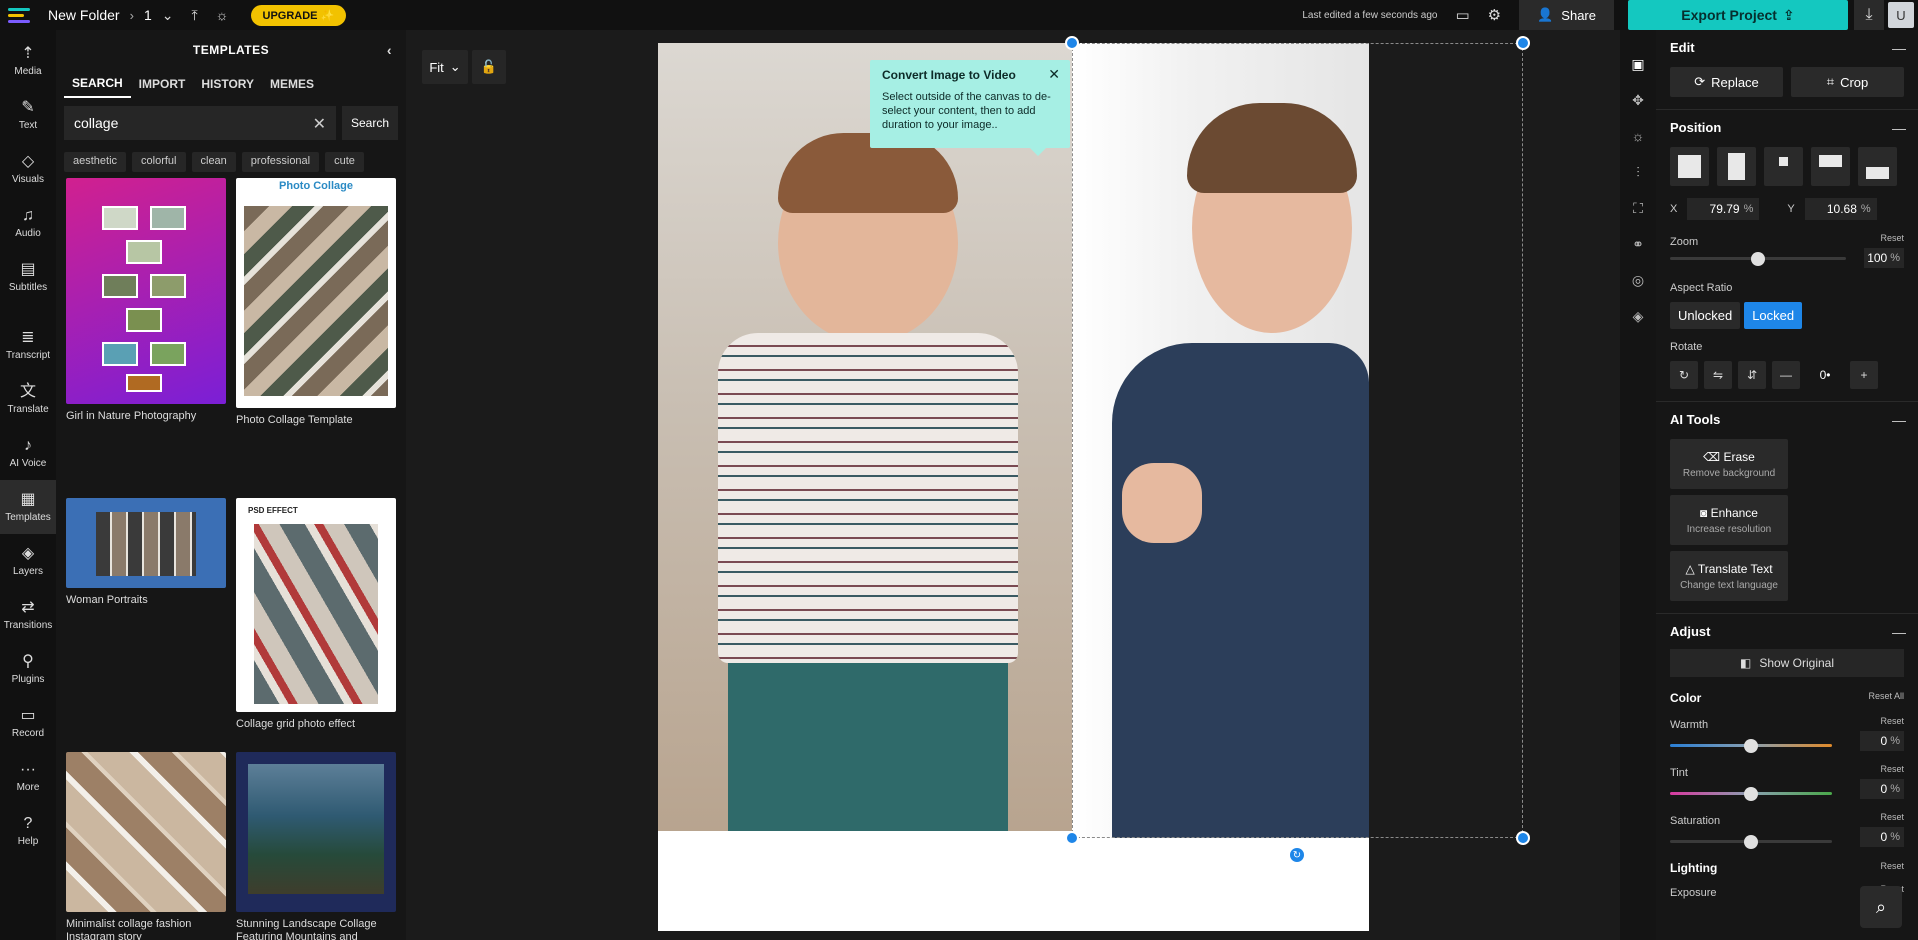  What do you see at coordinates (28, 561) in the screenshot?
I see `rail-item-layers: ◈ Layers` at bounding box center [28, 561].